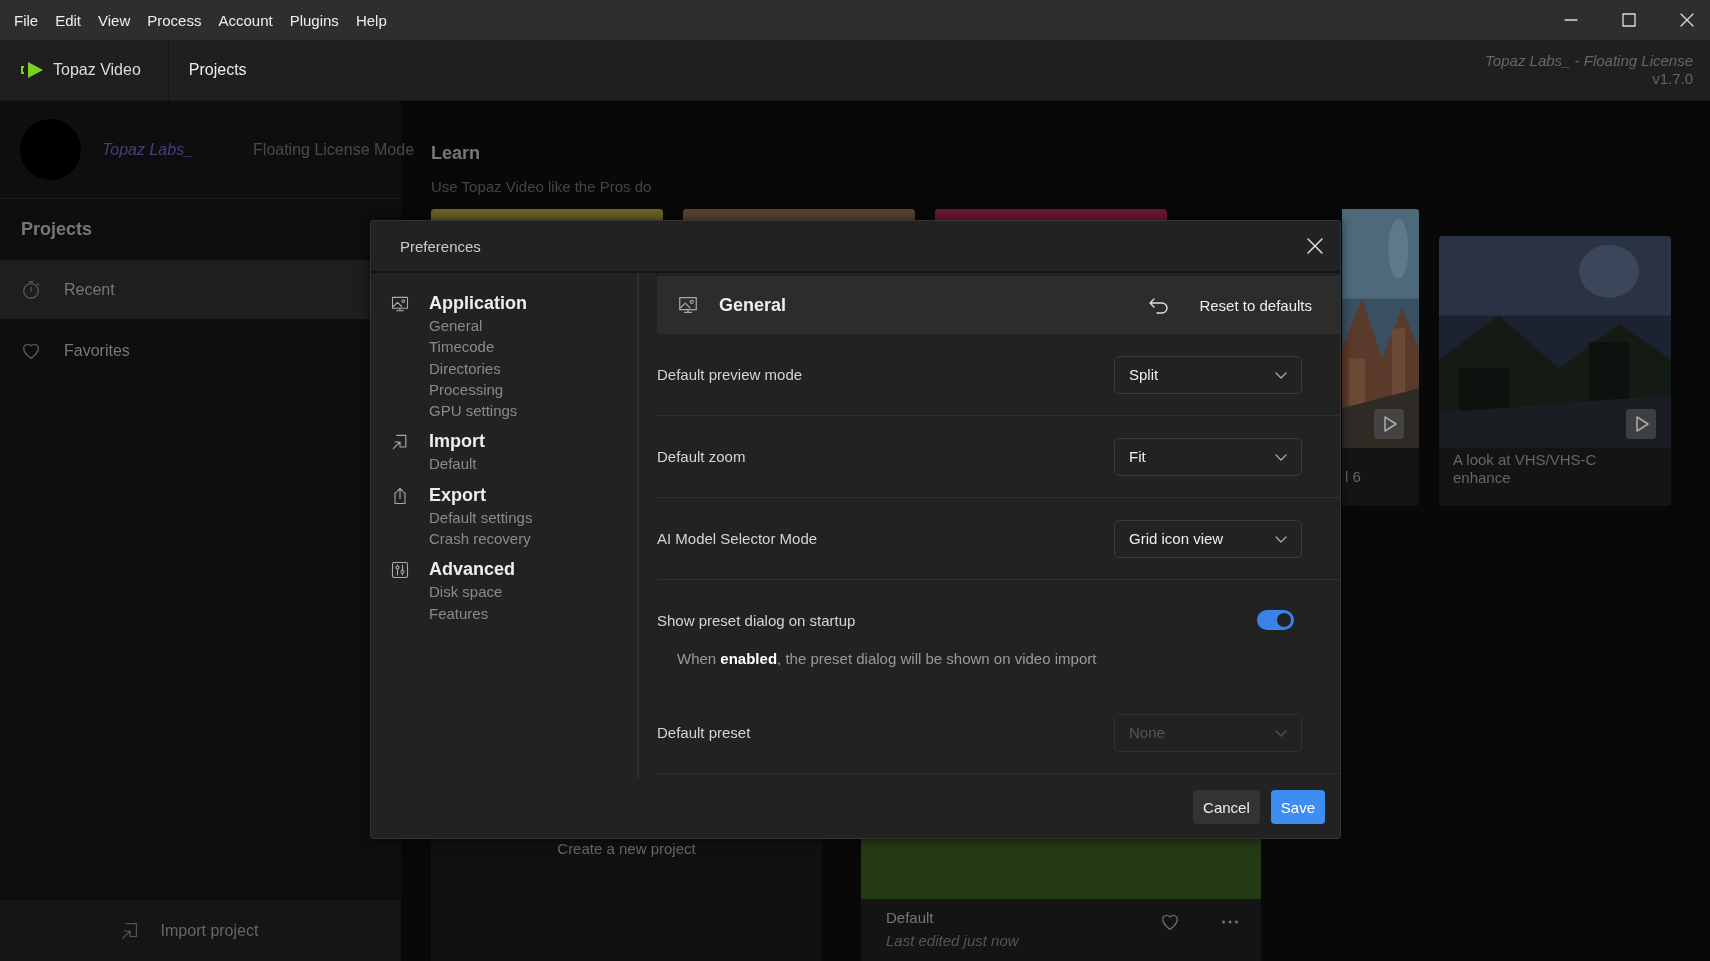 Image resolution: width=1710 pixels, height=961 pixels. Describe the element at coordinates (953, 940) in the screenshot. I see `last-edited: Last edited just now` at that location.